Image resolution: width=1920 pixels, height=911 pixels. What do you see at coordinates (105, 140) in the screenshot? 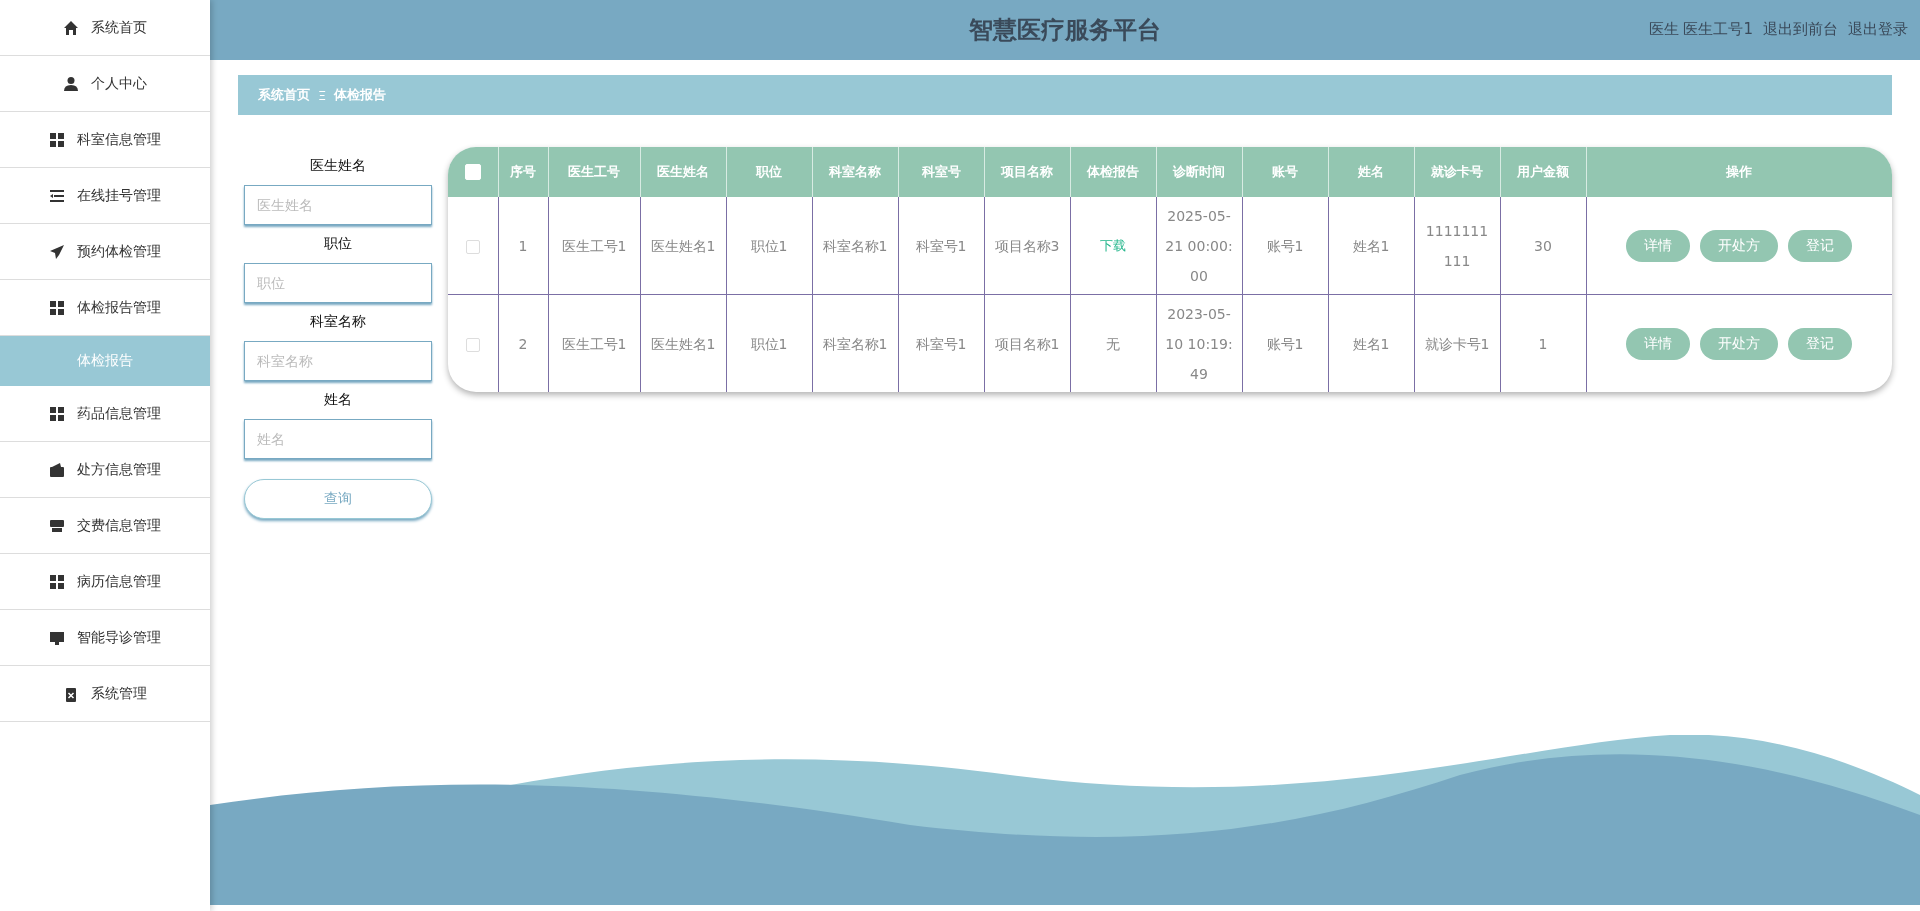
I see `sidebar-item: 科室信息管理` at bounding box center [105, 140].